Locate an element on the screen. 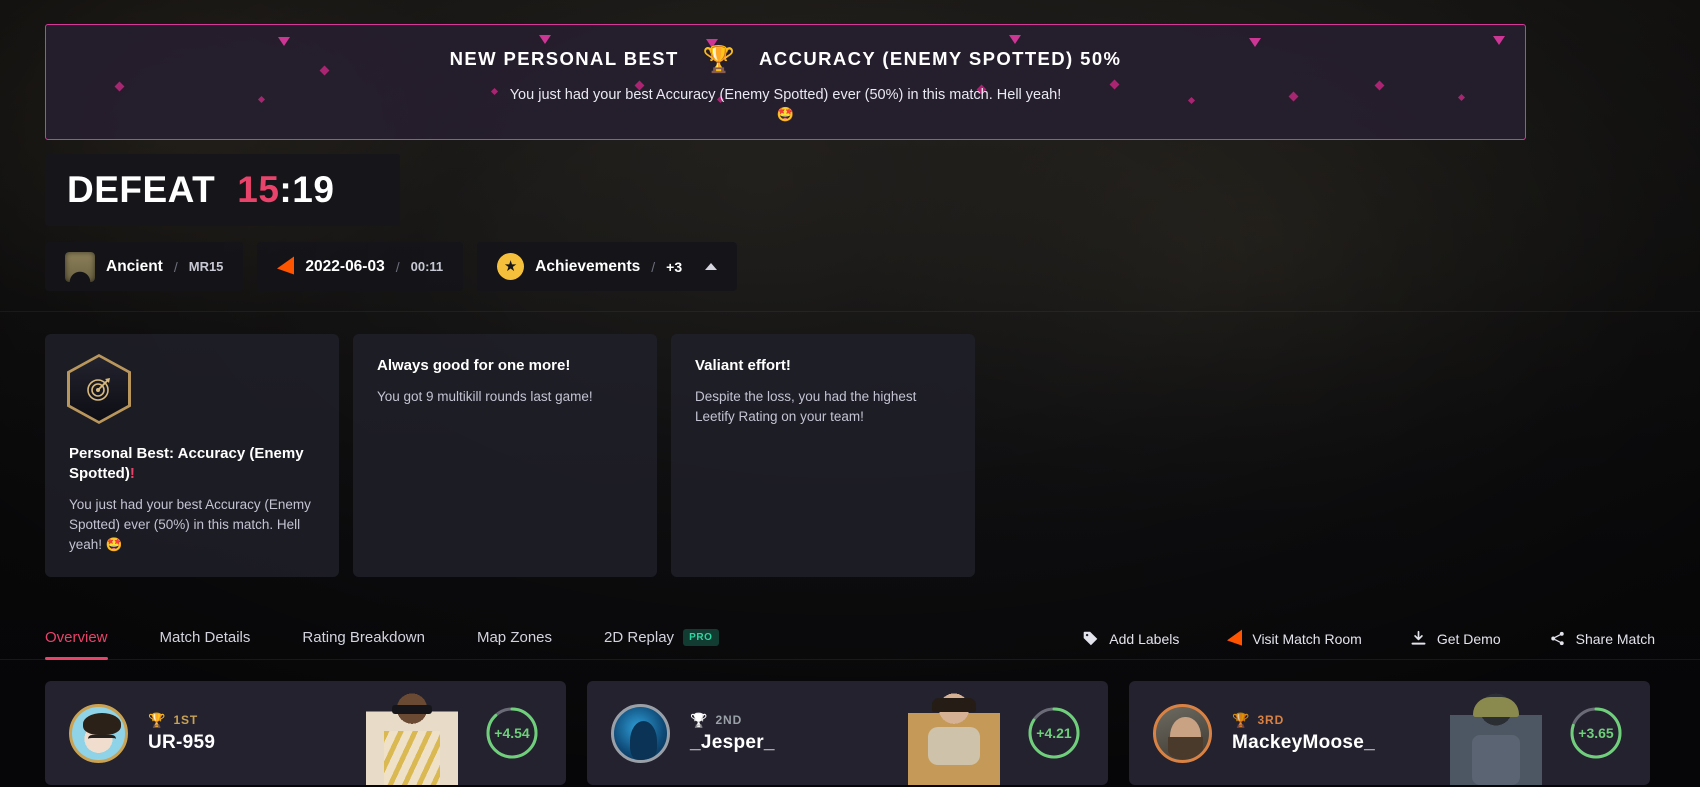  share-match-button: Share Match is located at coordinates (1590, 638).